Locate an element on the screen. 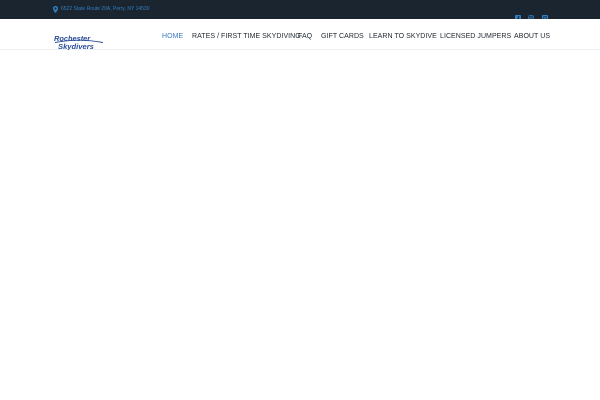 The height and width of the screenshot is (400, 600). nav-learn-to-skydive: LEARN TO SKYDIVE is located at coordinates (403, 37).